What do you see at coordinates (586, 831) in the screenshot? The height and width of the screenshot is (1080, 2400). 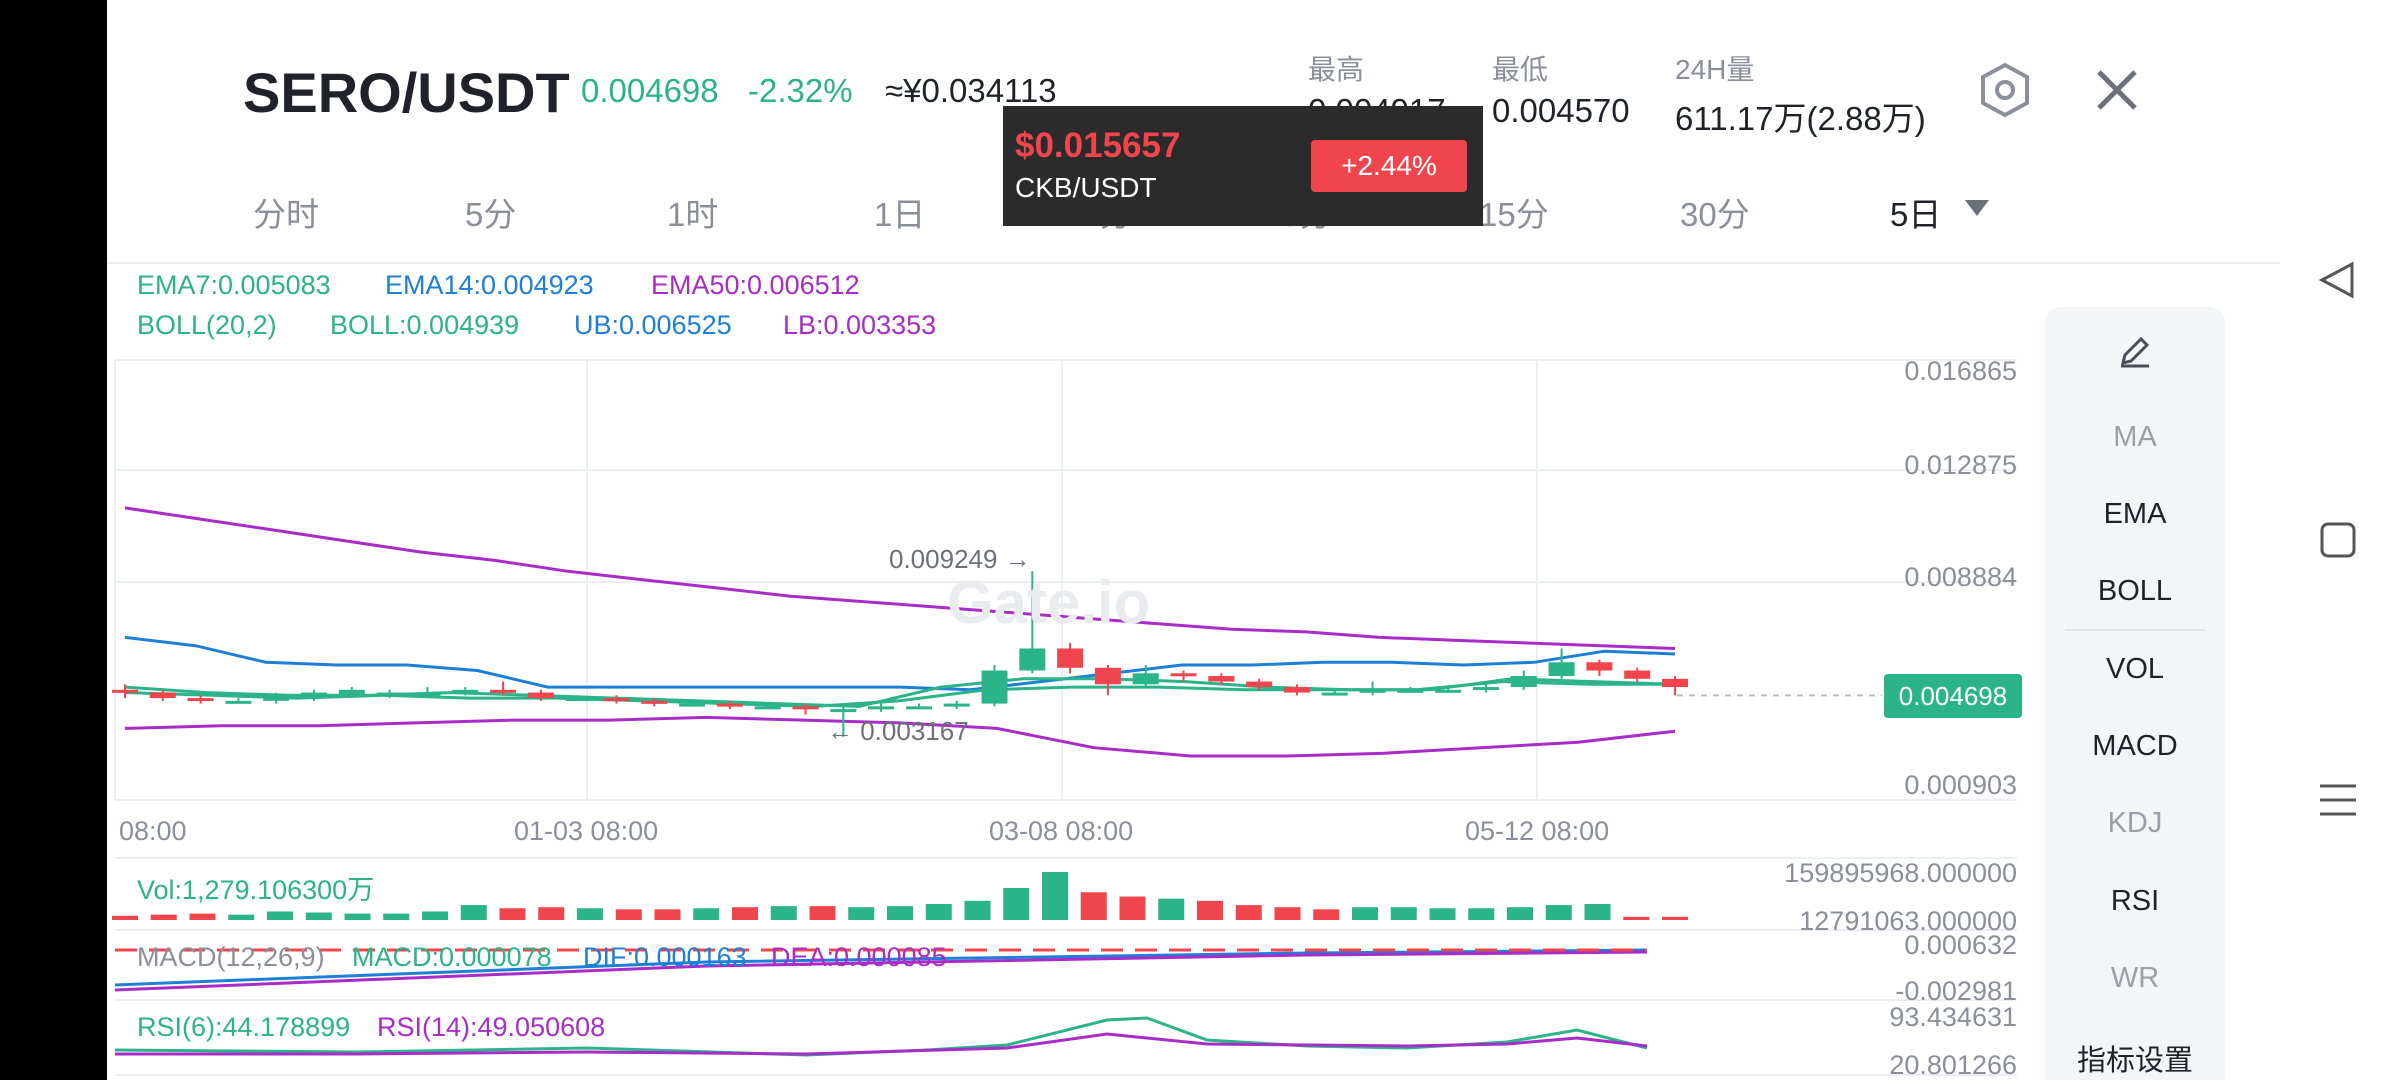 I see `time-axis-label: 01-03 08:00` at bounding box center [586, 831].